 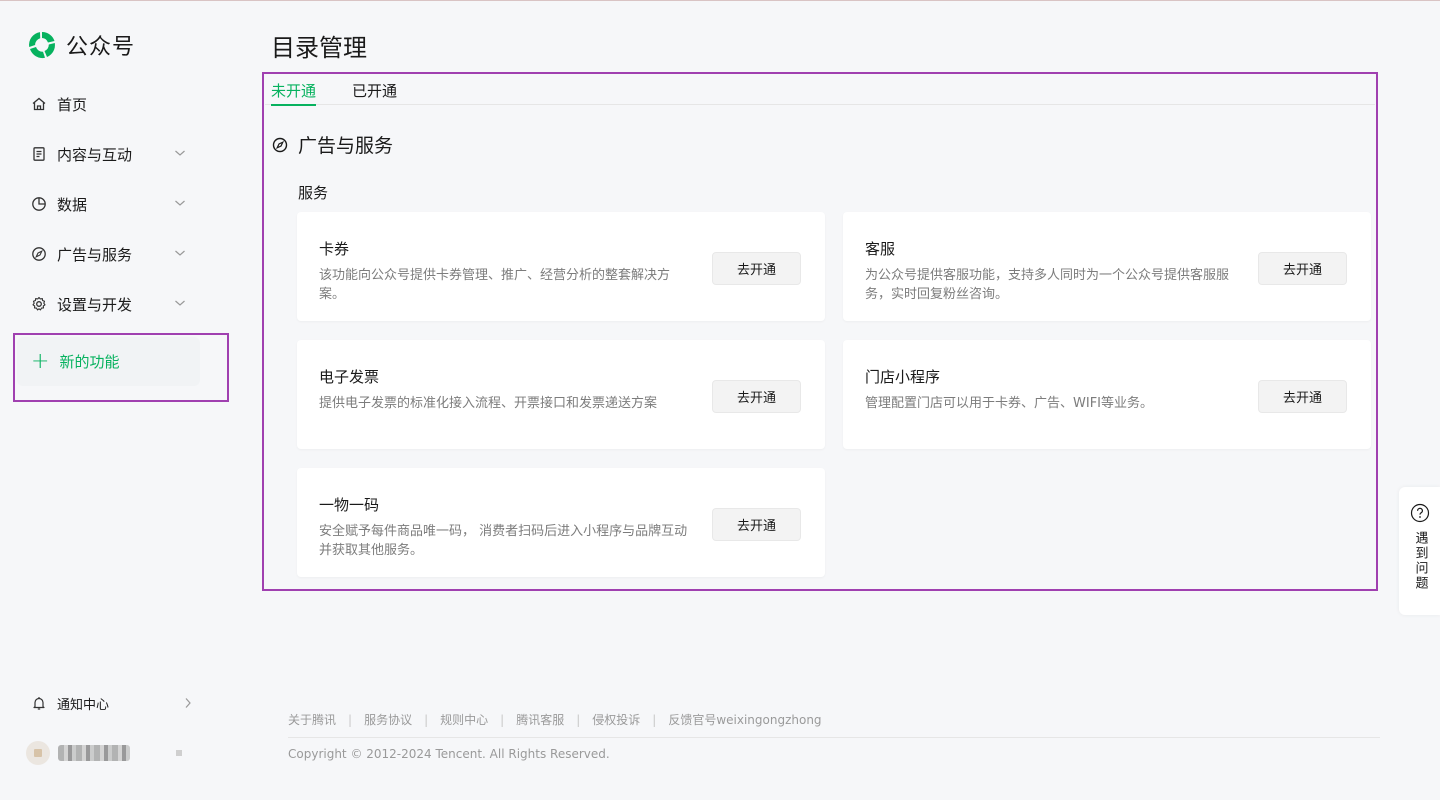 What do you see at coordinates (374, 90) in the screenshot?
I see `tab-enabled: 已开通` at bounding box center [374, 90].